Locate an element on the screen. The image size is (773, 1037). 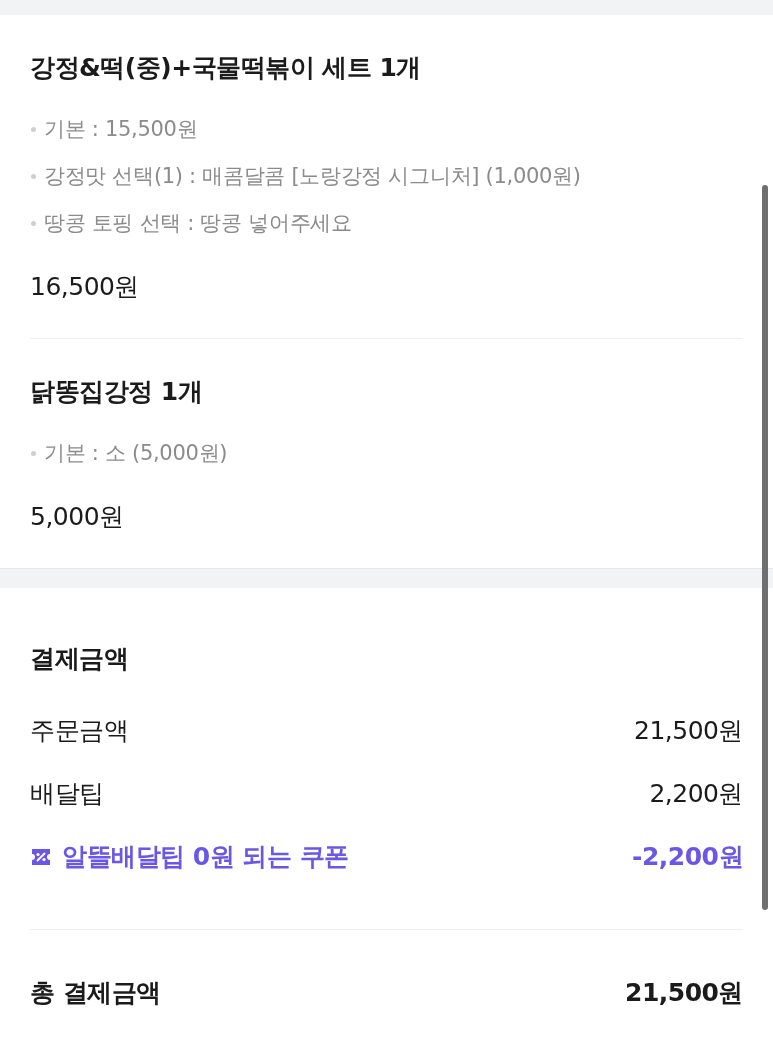
total-amount: 21,500원 is located at coordinates (684, 993).